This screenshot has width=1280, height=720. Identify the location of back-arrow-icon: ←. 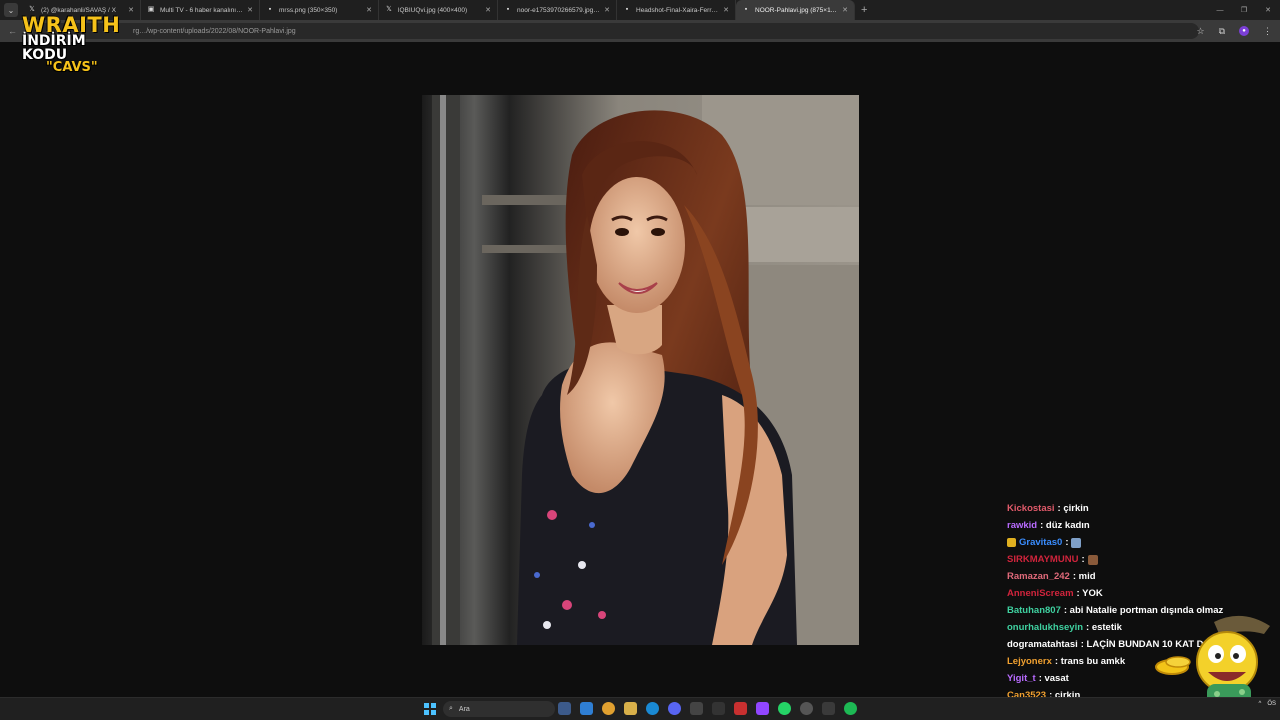
(12, 31).